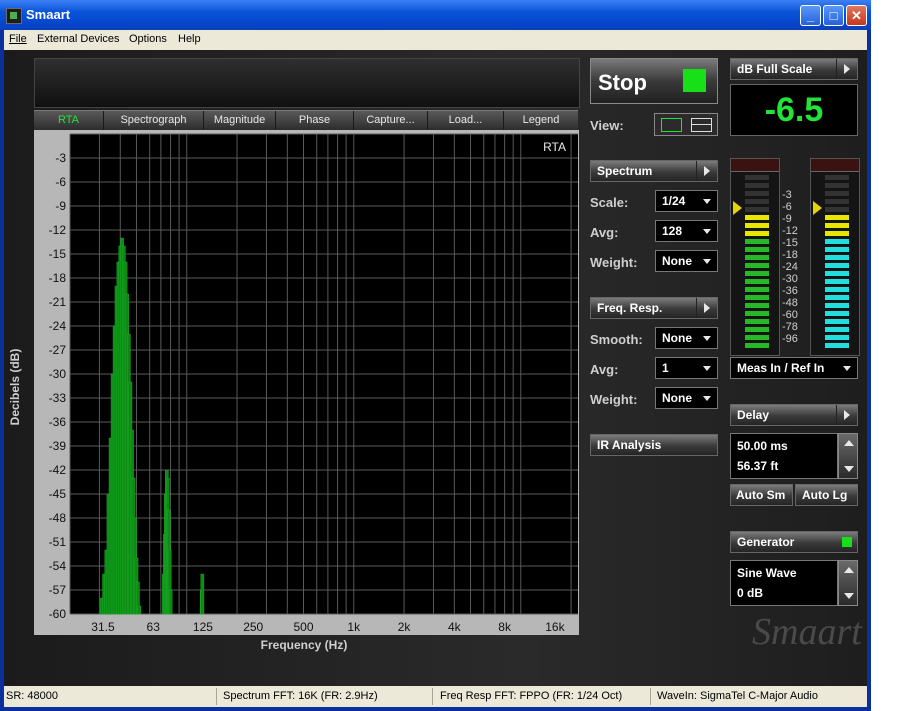 This screenshot has height=711, width=899. What do you see at coordinates (790, 315) in the screenshot?
I see `meter-scale-label: -60` at bounding box center [790, 315].